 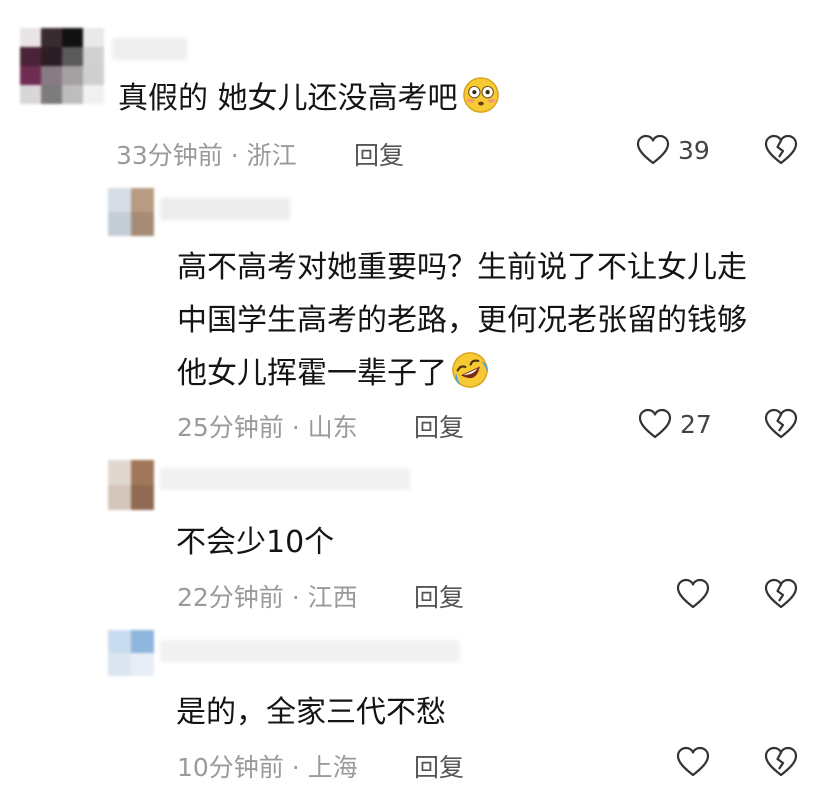 I want to click on like-button: 39, so click(x=673, y=150).